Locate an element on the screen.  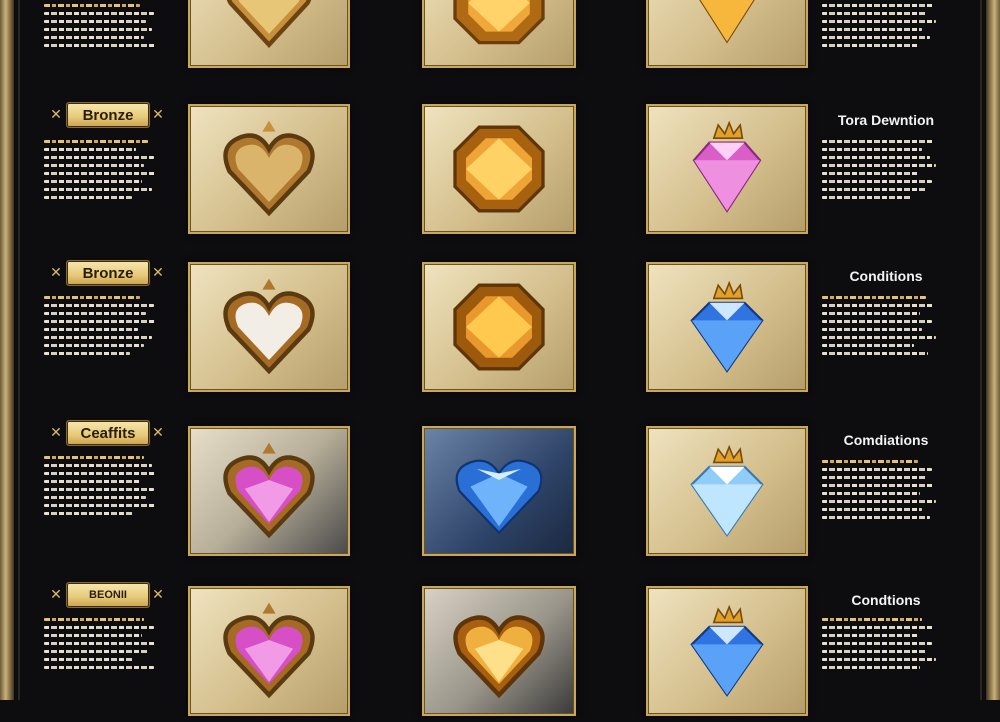
gem-card-diamond-pink-crowned is located at coordinates (727, 169).